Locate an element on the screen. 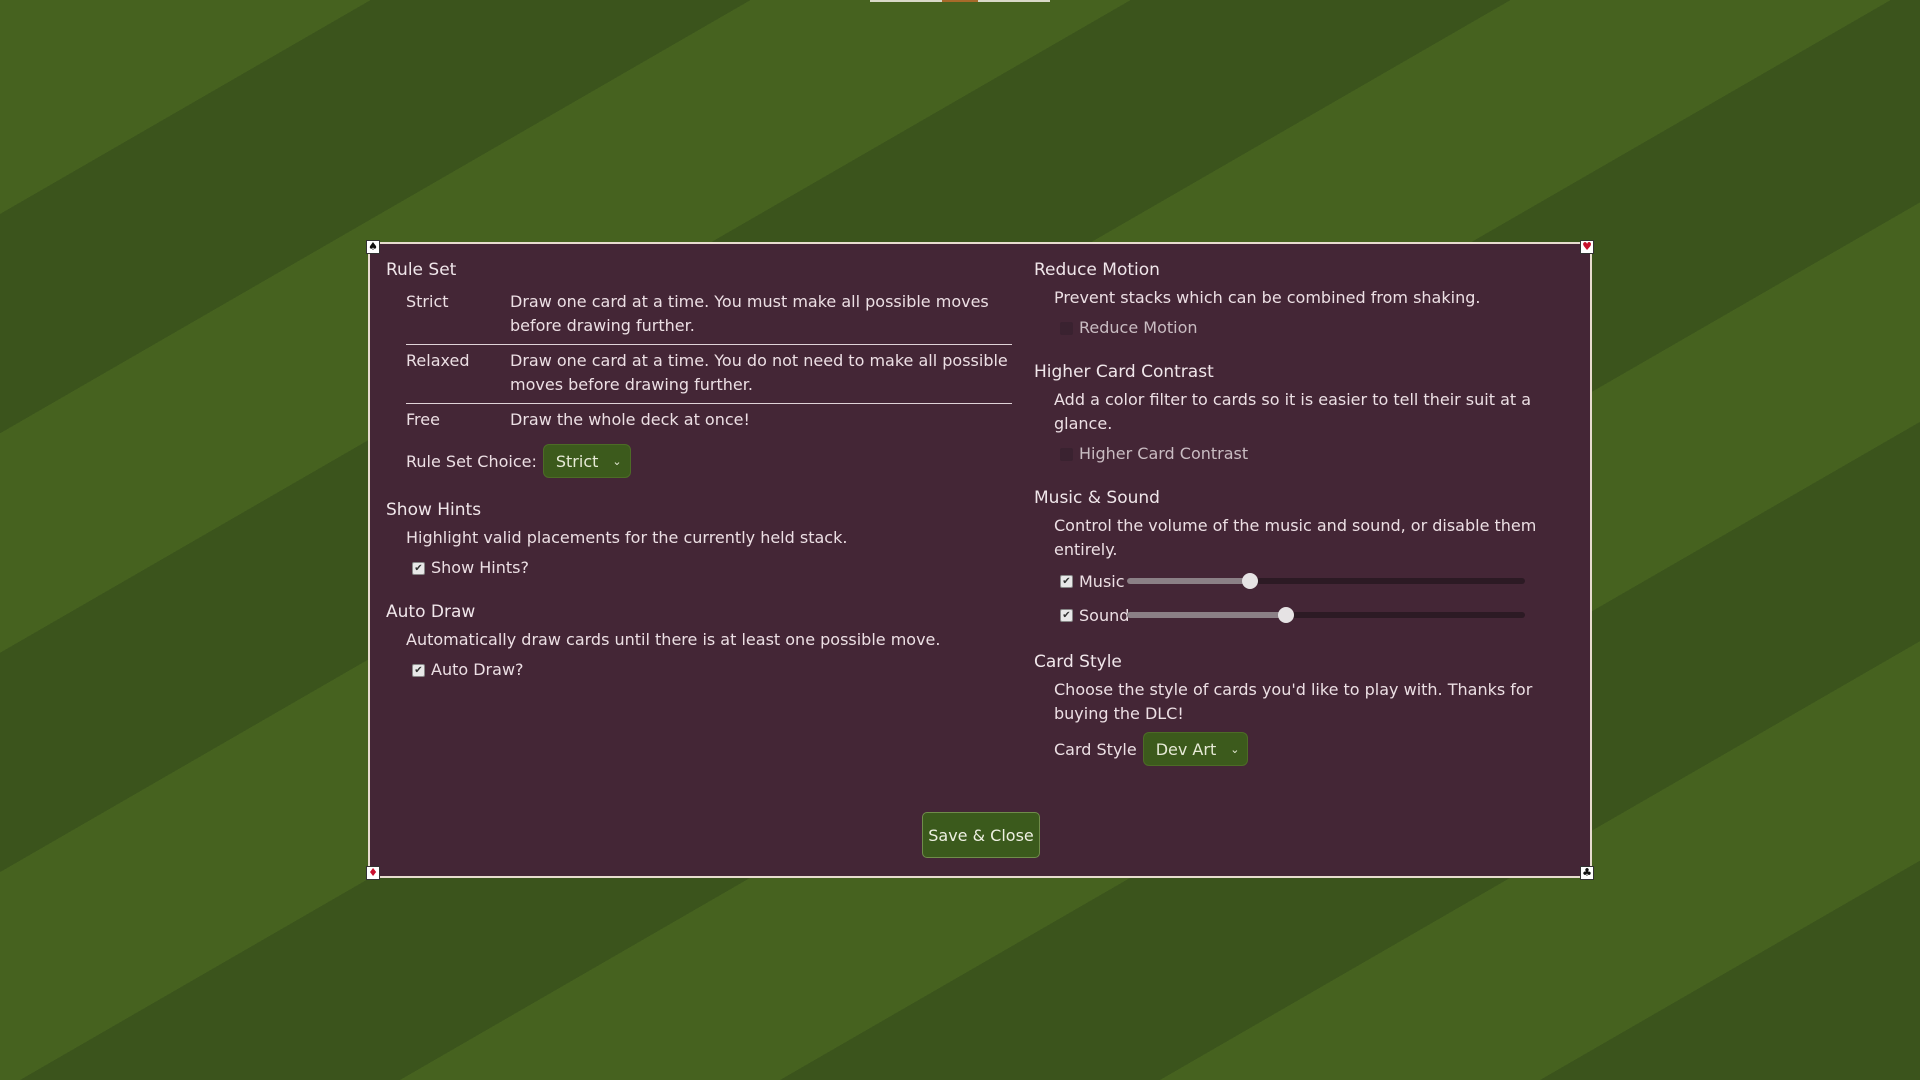 The image size is (1920, 1080). card-style-choice-row: Card Style Dev Art ⌄ is located at coordinates (1314, 749).